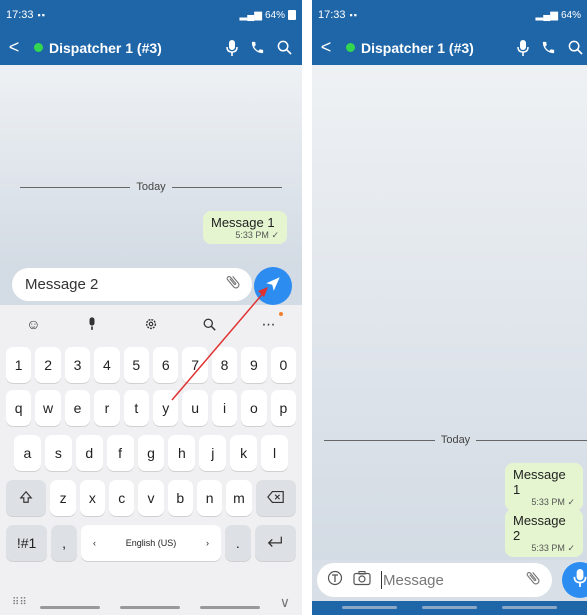  I want to click on key: l, so click(275, 453).